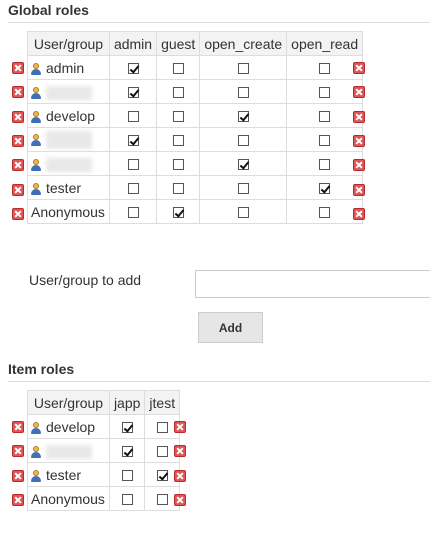 The width and height of the screenshot is (430, 535). Describe the element at coordinates (230, 327) in the screenshot. I see `add-button: Add` at that location.